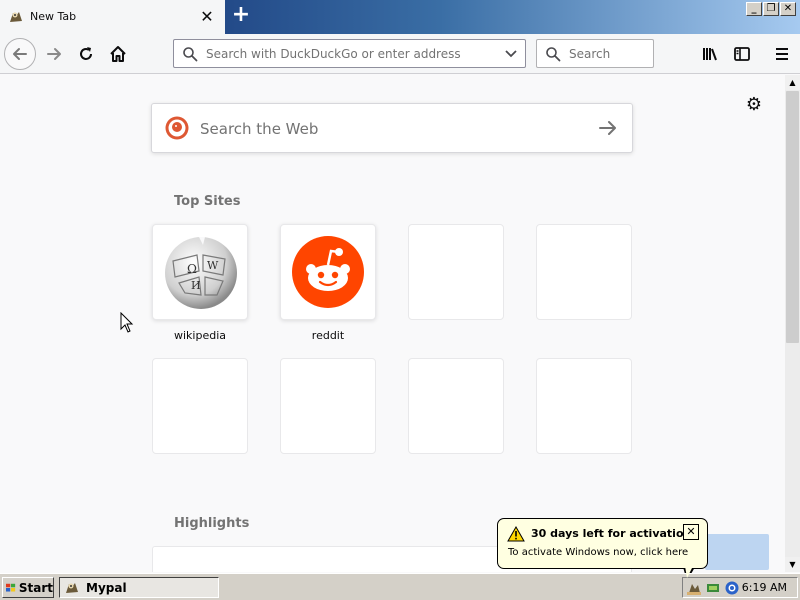  I want to click on top-site-reddit, so click(328, 272).